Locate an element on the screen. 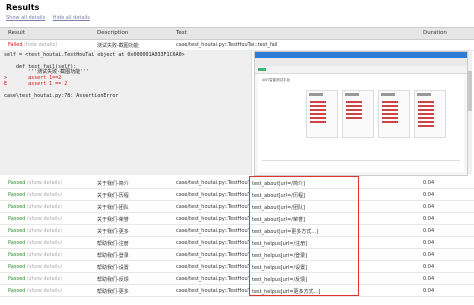  secure-indicator is located at coordinates (262, 69).